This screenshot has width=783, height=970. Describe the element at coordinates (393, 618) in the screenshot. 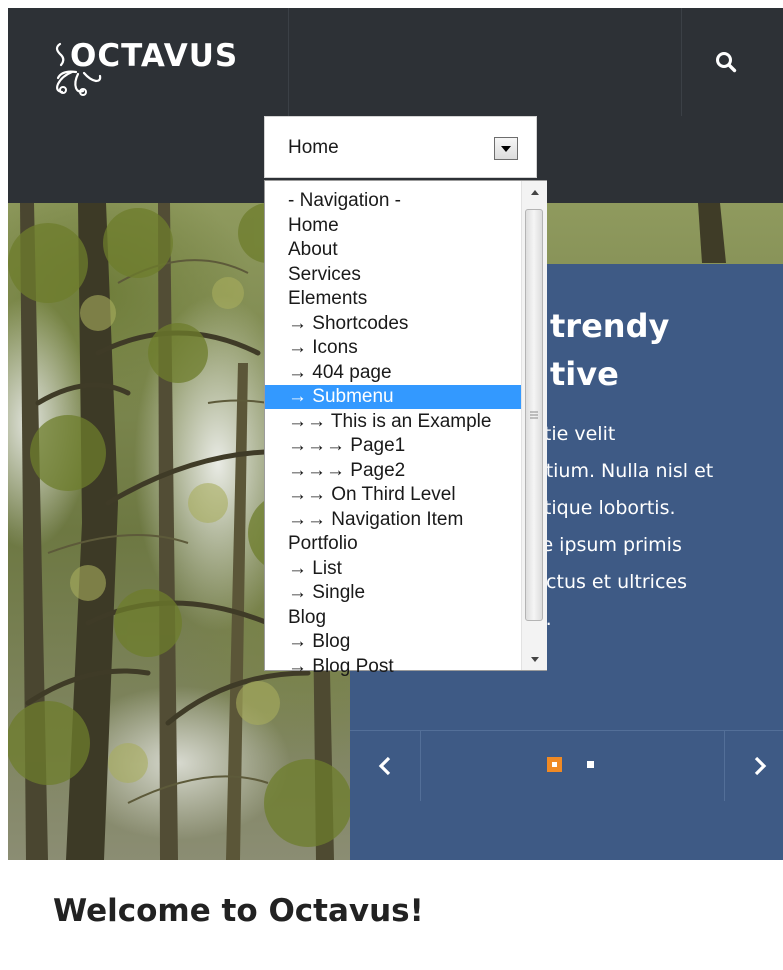

I see `dropdown-option: Blog` at that location.